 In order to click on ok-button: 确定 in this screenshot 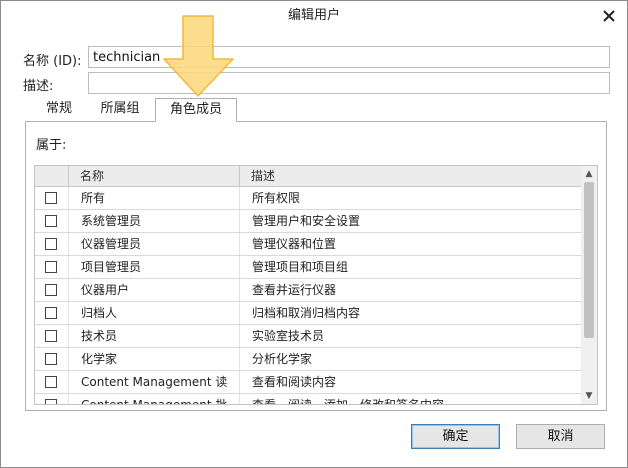, I will do `click(455, 436)`.